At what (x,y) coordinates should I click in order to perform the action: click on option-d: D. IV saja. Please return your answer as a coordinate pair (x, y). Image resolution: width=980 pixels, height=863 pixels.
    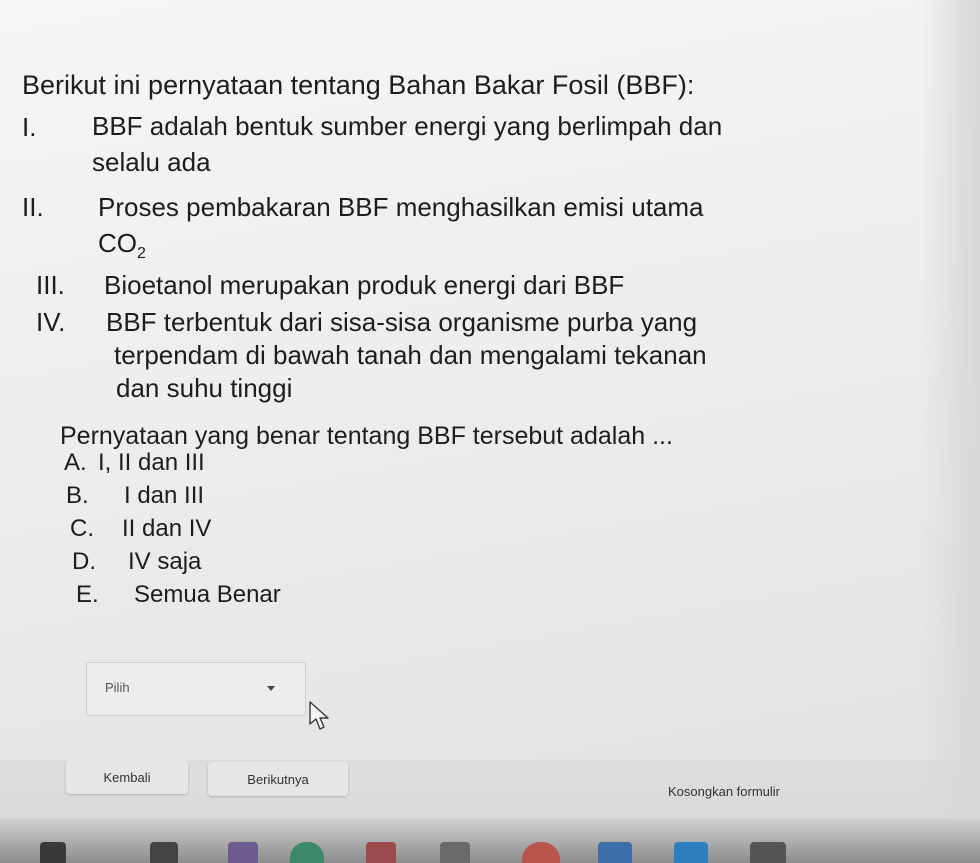
    Looking at the image, I should click on (136, 562).